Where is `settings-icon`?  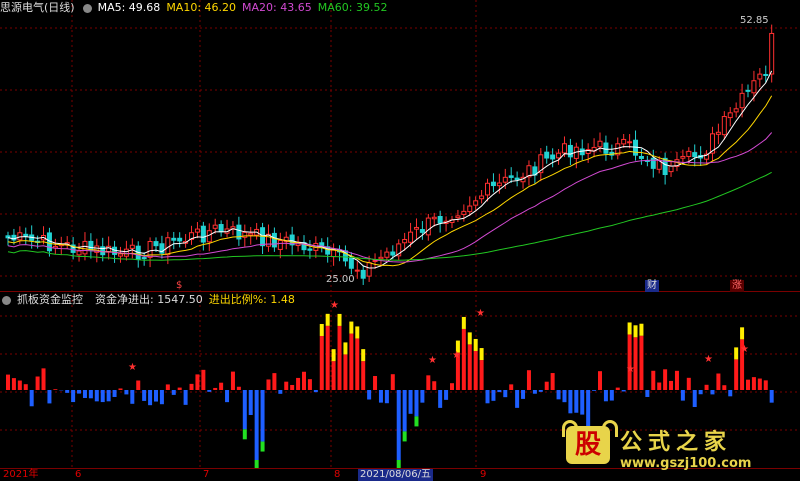 settings-icon is located at coordinates (87, 8).